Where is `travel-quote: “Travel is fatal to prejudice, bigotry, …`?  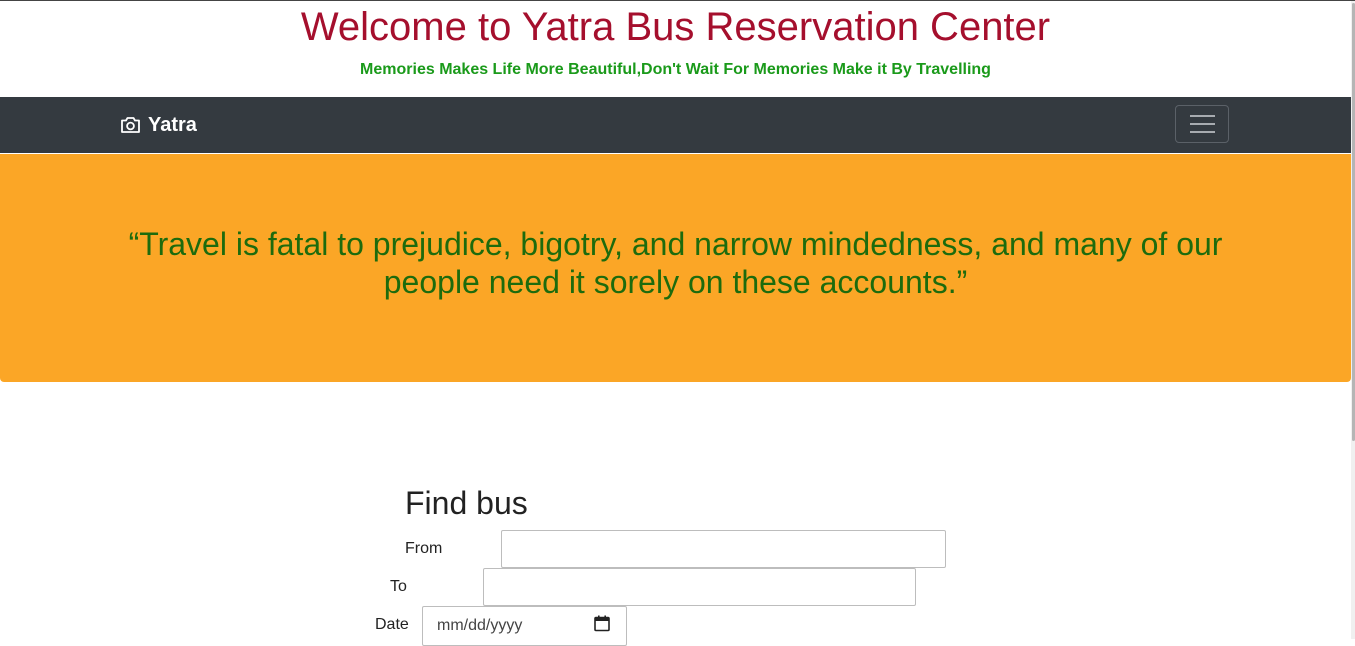
travel-quote: “Travel is fatal to prejudice, bigotry, … is located at coordinates (675, 263).